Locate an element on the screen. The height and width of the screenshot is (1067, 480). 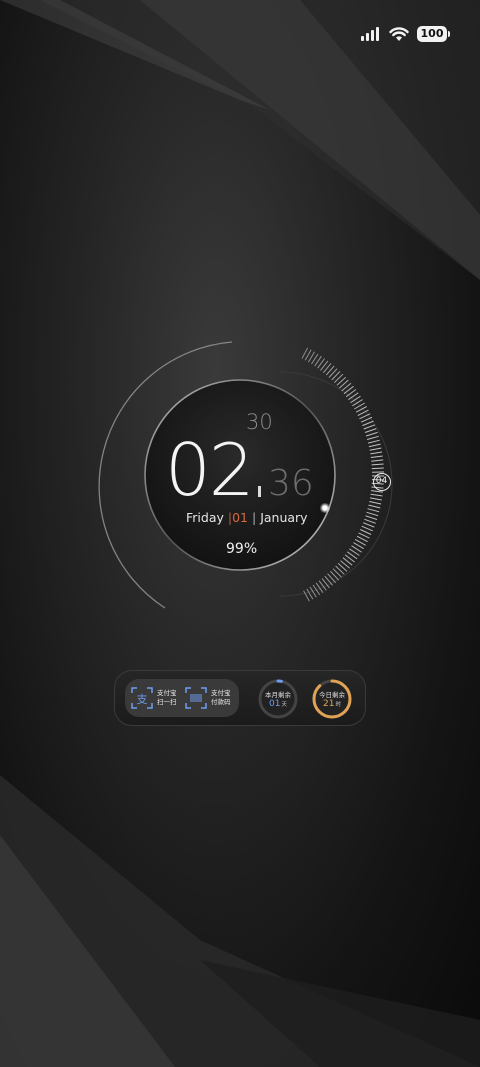
date-row: Friday |01 | January is located at coordinates (247, 517).